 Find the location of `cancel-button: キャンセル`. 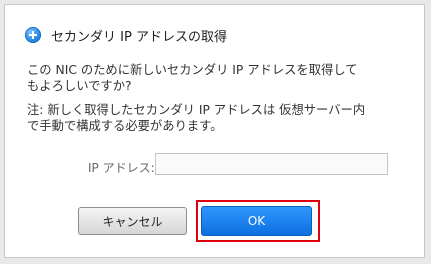

cancel-button: キャンセル is located at coordinates (132, 221).